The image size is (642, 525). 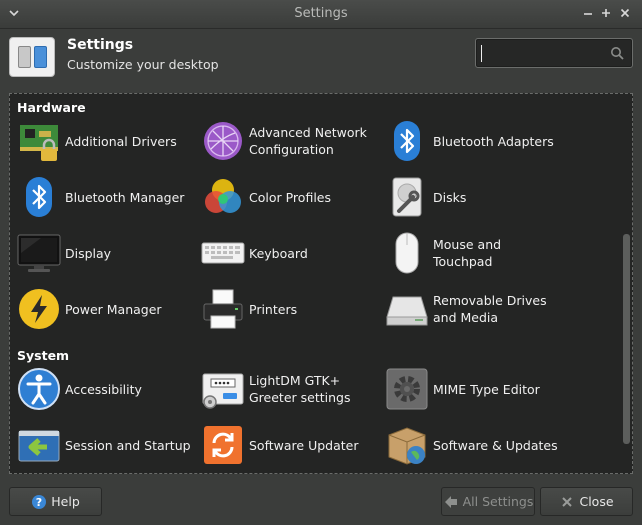 What do you see at coordinates (113, 309) in the screenshot?
I see `item-label: Power Manager` at bounding box center [113, 309].